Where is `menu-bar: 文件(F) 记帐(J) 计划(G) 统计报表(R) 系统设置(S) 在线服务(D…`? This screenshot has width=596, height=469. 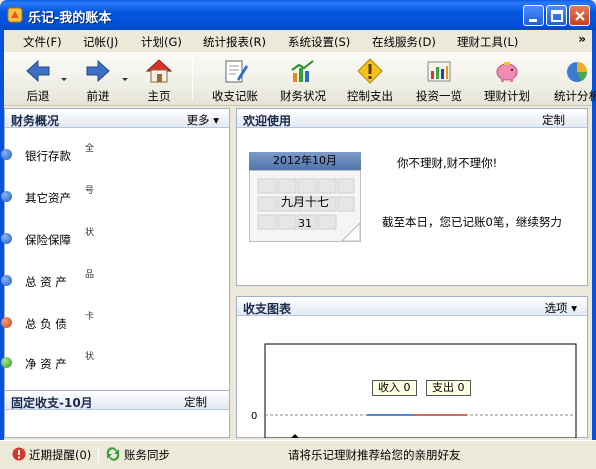
menu-bar: 文件(F) 记帐(J) 计划(G) 统计报表(R) 系统设置(S) 在线服务(D… is located at coordinates (298, 41).